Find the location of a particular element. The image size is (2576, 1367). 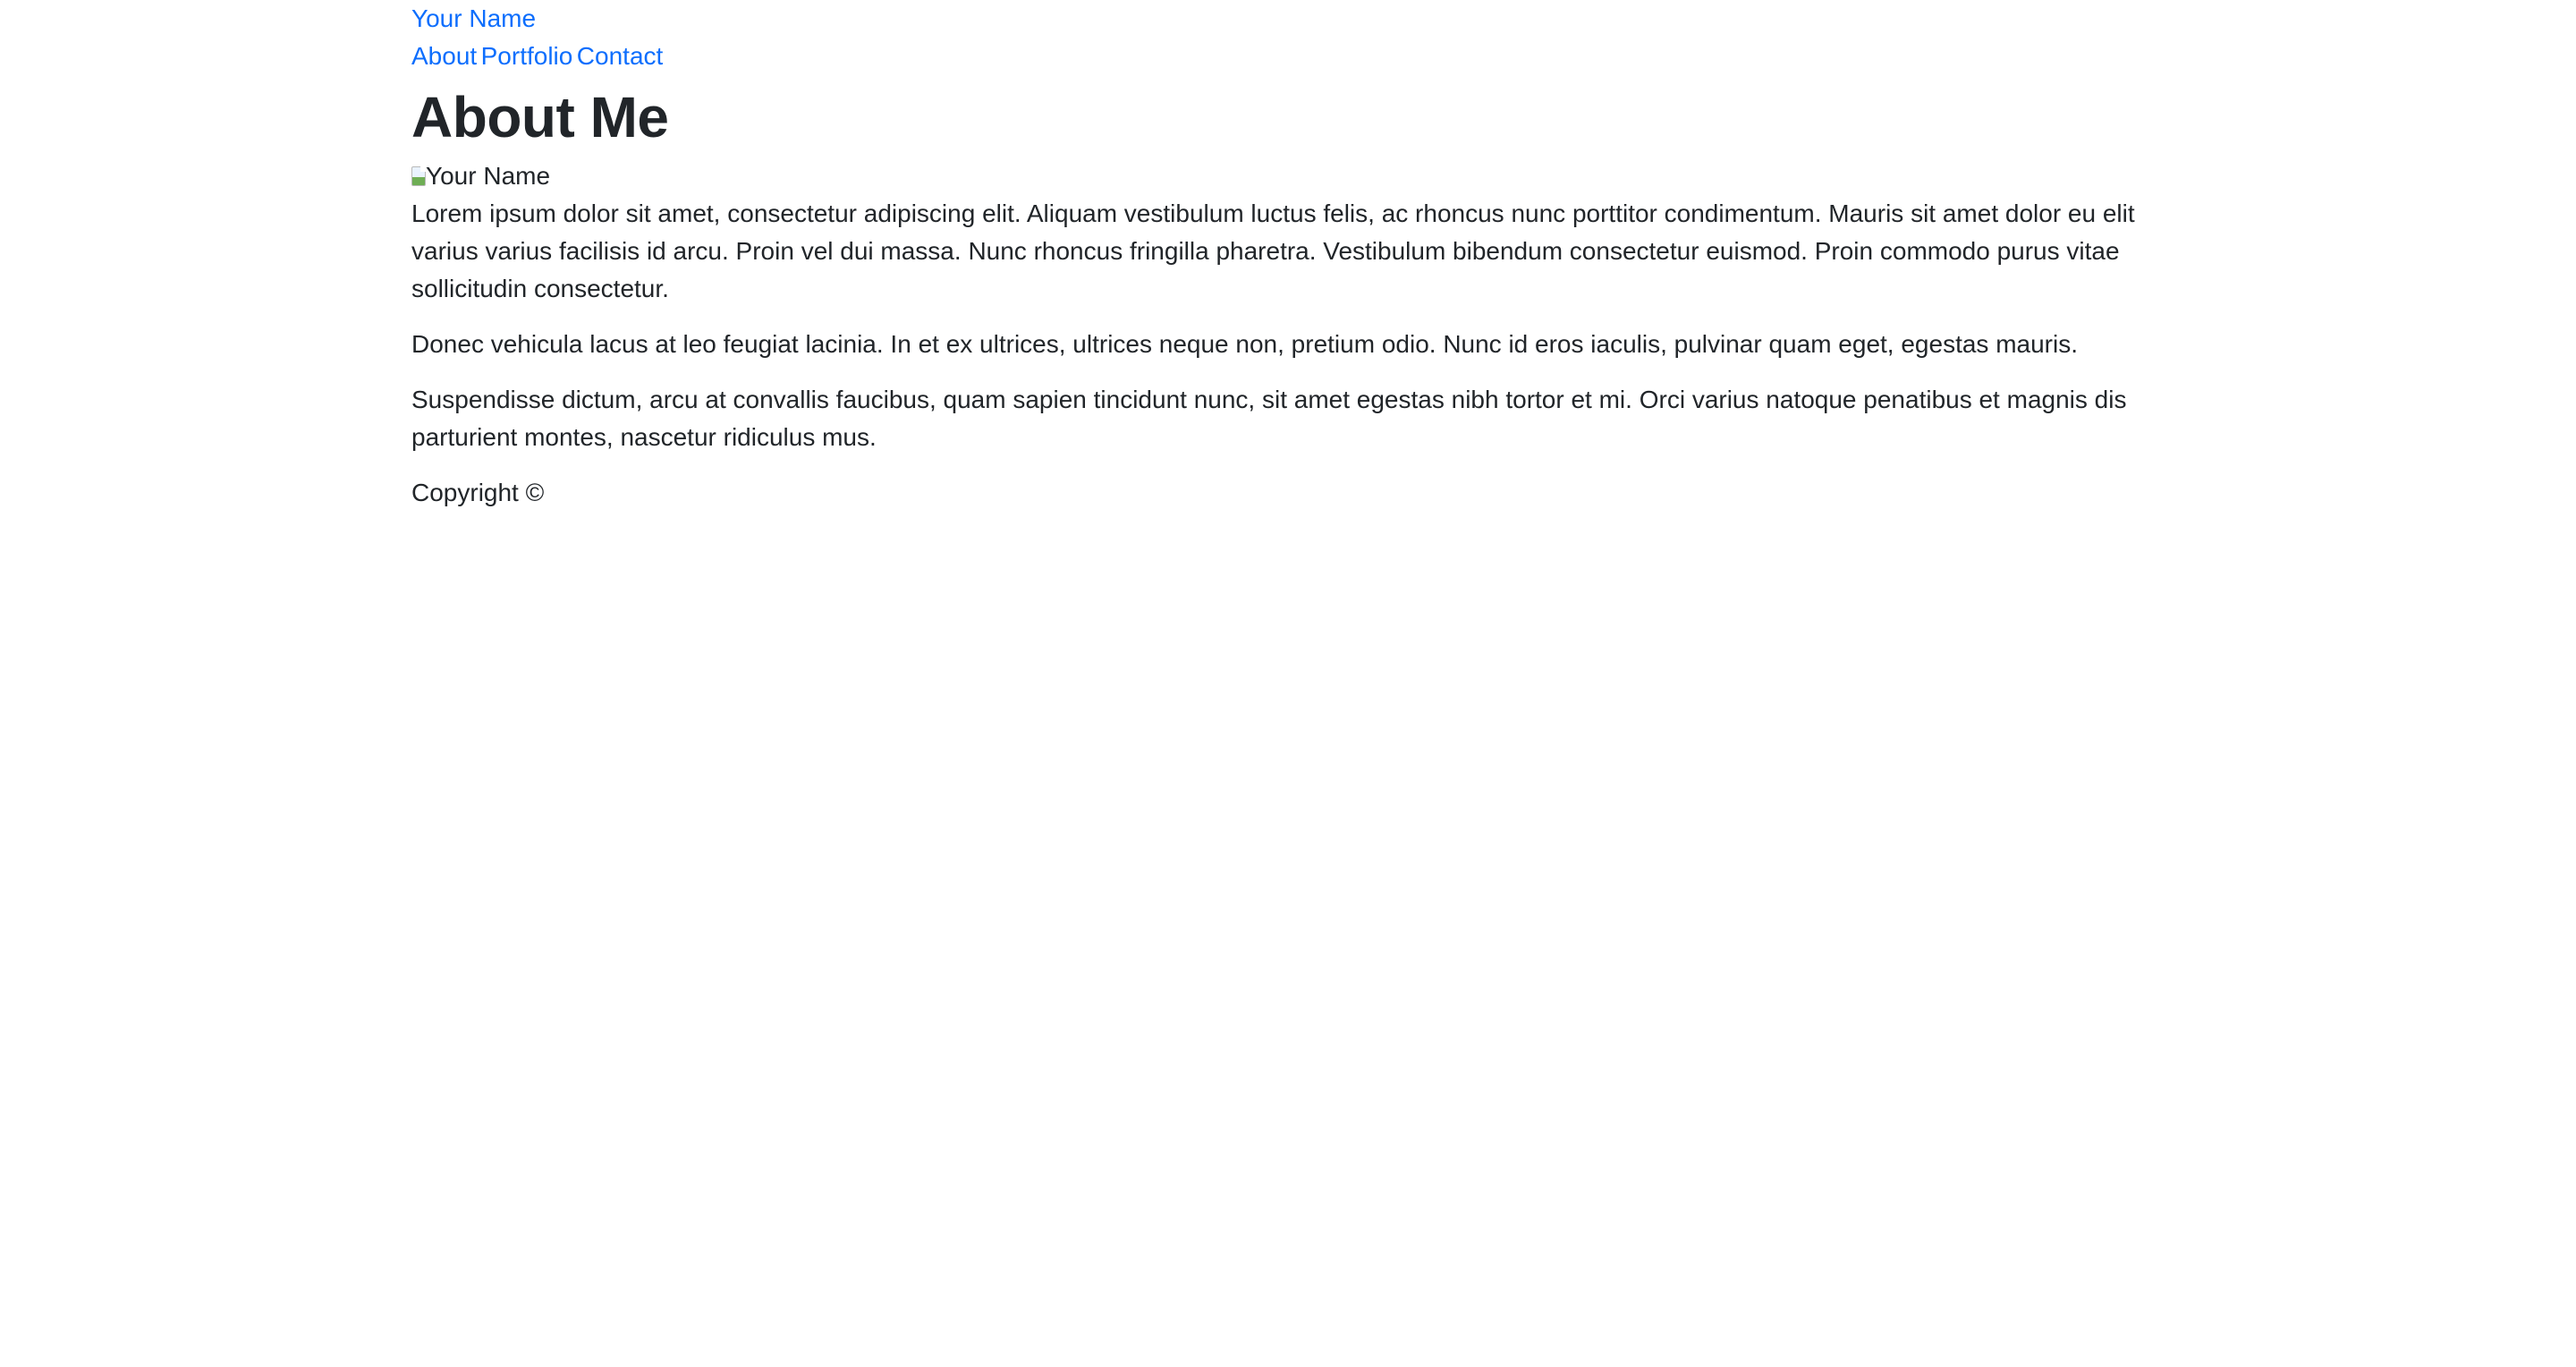

copyright-text: Copyright © is located at coordinates (478, 492).